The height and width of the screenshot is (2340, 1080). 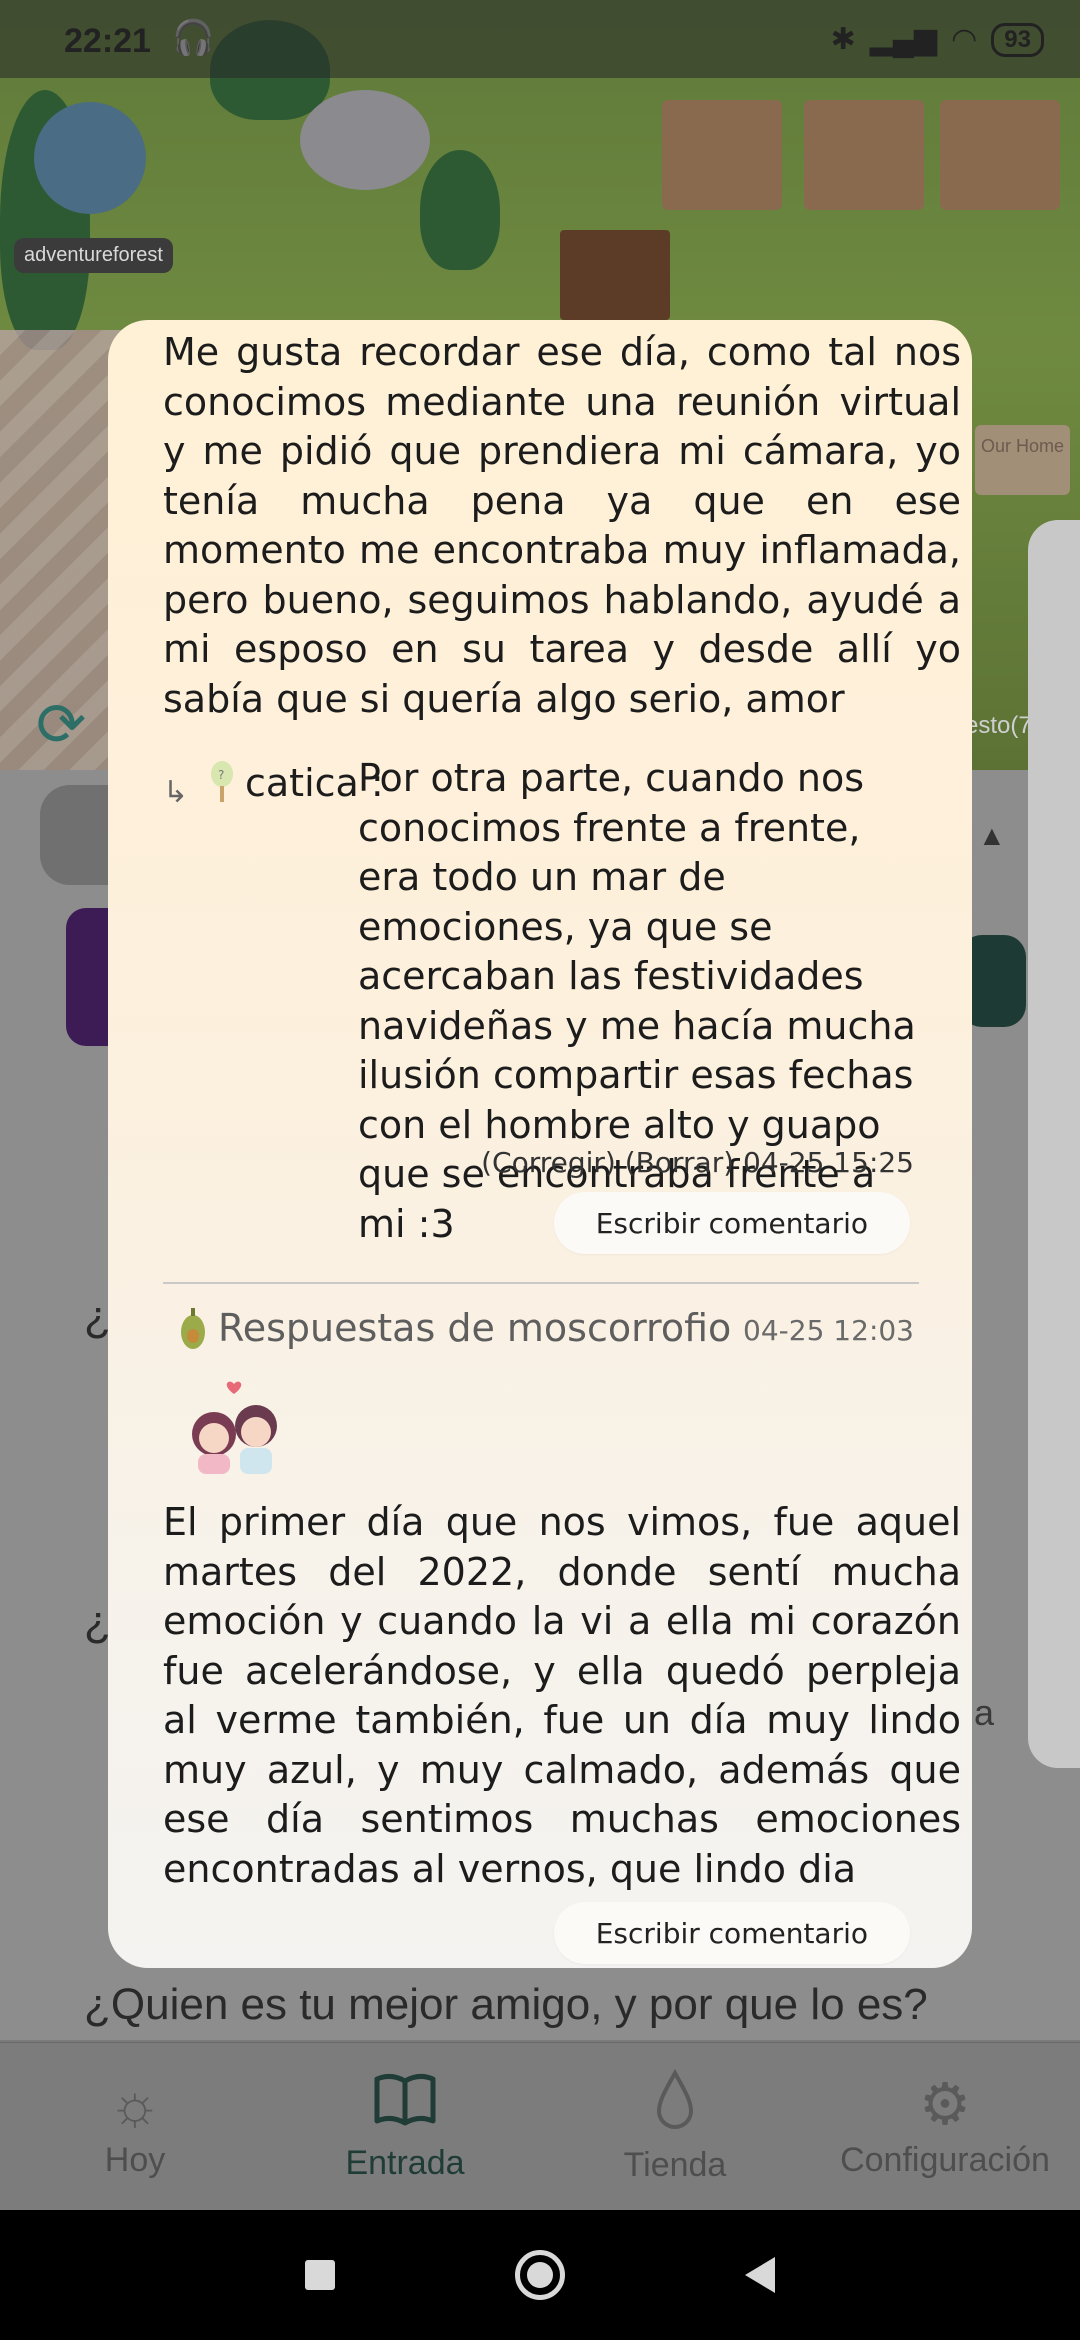 What do you see at coordinates (405, 2105) in the screenshot?
I see `book-icon` at bounding box center [405, 2105].